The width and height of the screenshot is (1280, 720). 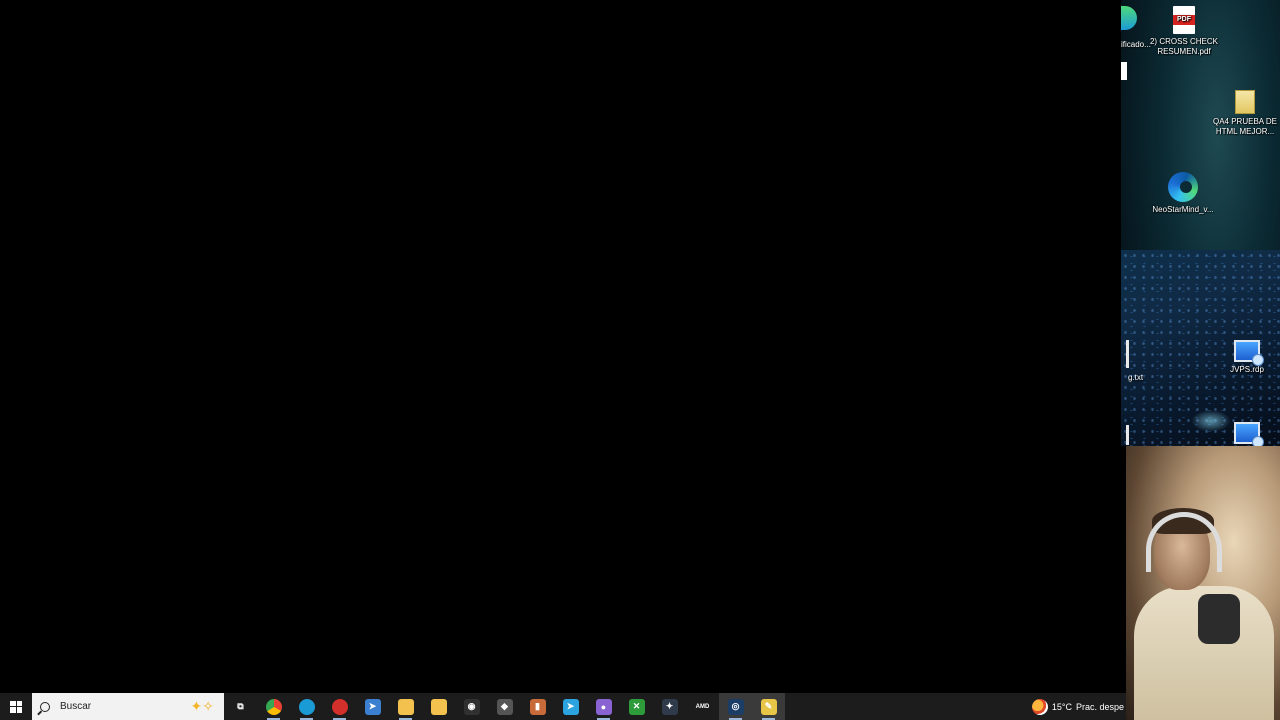 What do you see at coordinates (1184, 20) in the screenshot?
I see `pdf-icon: PDF` at bounding box center [1184, 20].